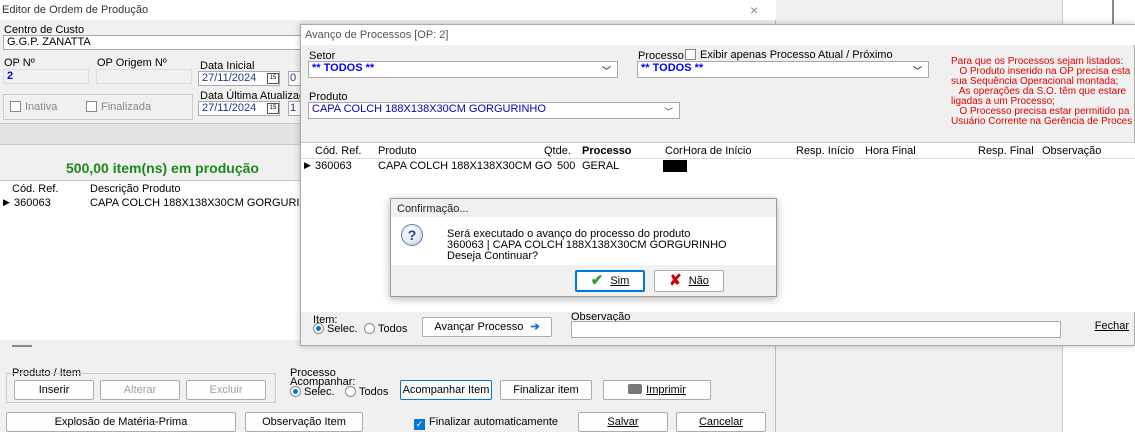 Image resolution: width=1135 pixels, height=432 pixels. Describe the element at coordinates (419, 424) in the screenshot. I see `checkbox-icon: ✓` at that location.